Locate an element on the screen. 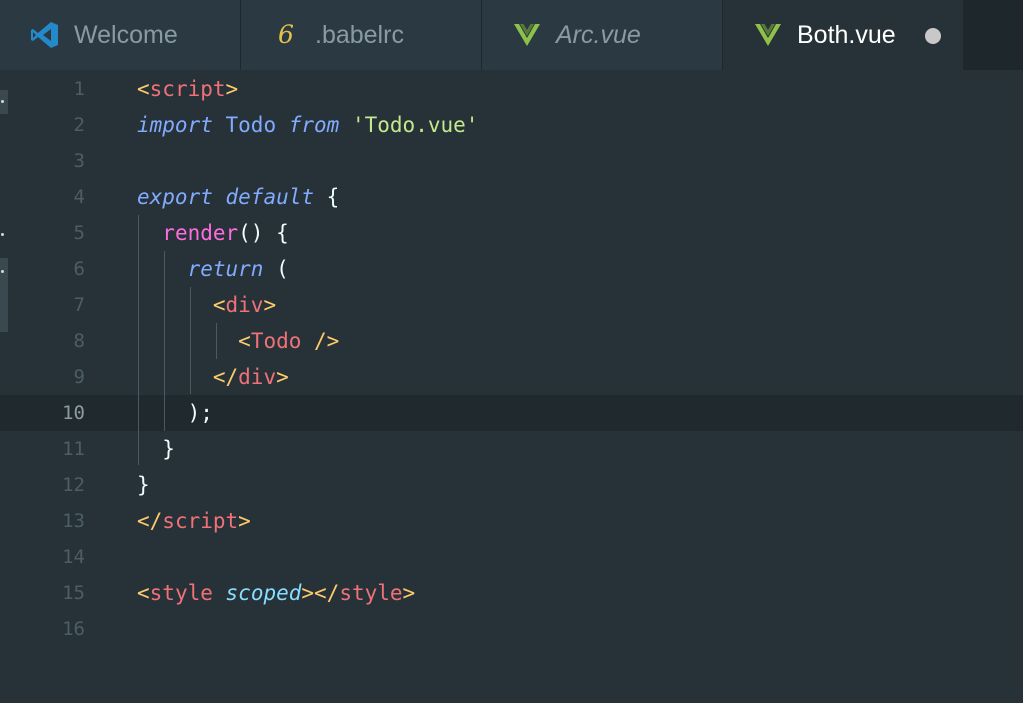  line-source: <style scoped></style> is located at coordinates (276, 593).